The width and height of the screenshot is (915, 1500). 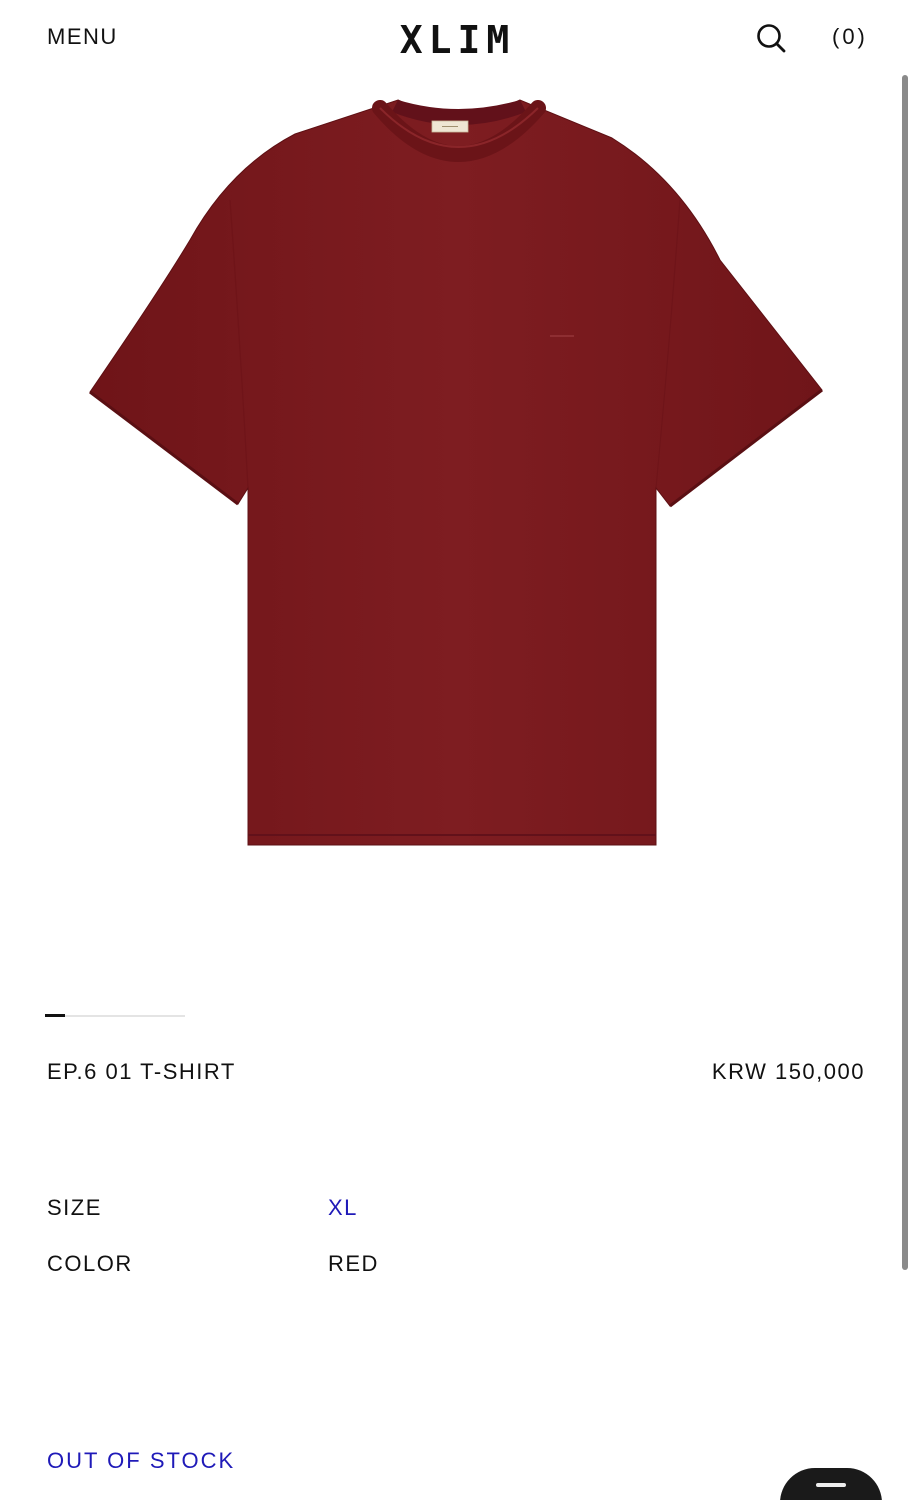 What do you see at coordinates (457, 37) in the screenshot?
I see `site-header: MENU XLIM (0)` at bounding box center [457, 37].